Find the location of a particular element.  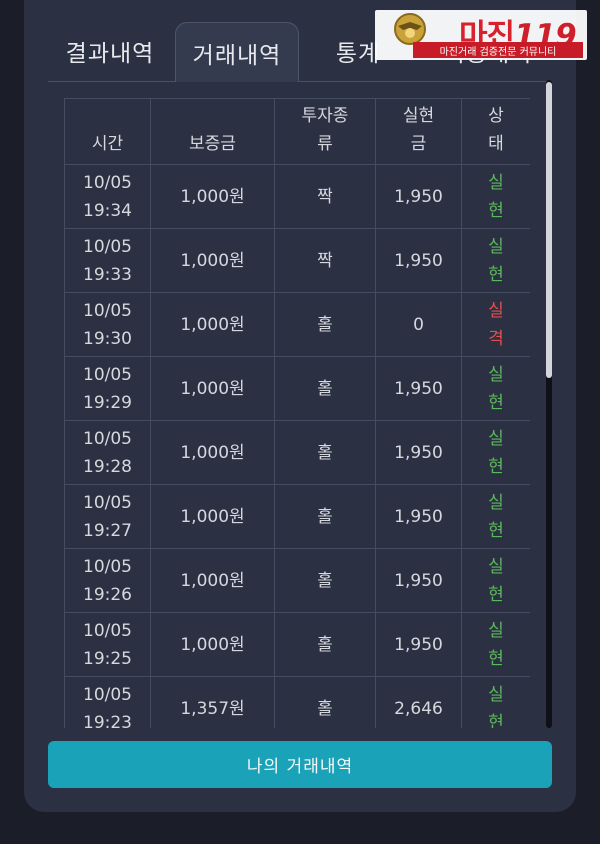

column-header: 실현 금 is located at coordinates (418, 131).